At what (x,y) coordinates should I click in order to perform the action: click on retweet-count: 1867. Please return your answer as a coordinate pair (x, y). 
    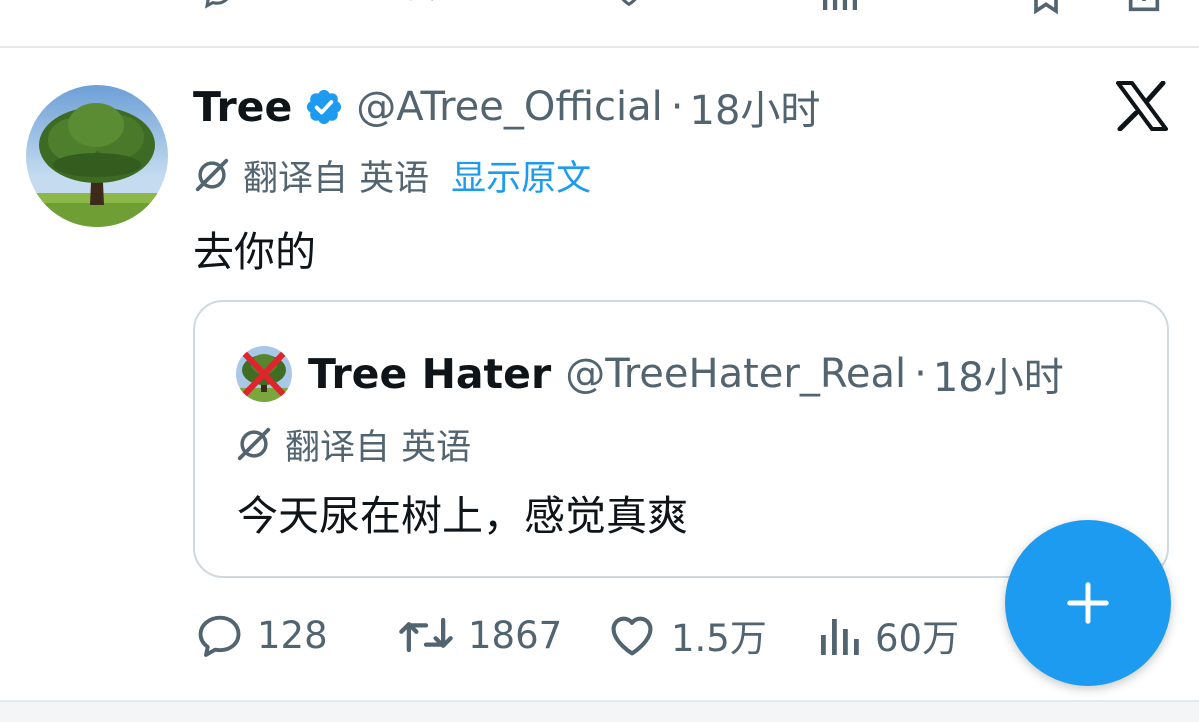
    Looking at the image, I should click on (515, 635).